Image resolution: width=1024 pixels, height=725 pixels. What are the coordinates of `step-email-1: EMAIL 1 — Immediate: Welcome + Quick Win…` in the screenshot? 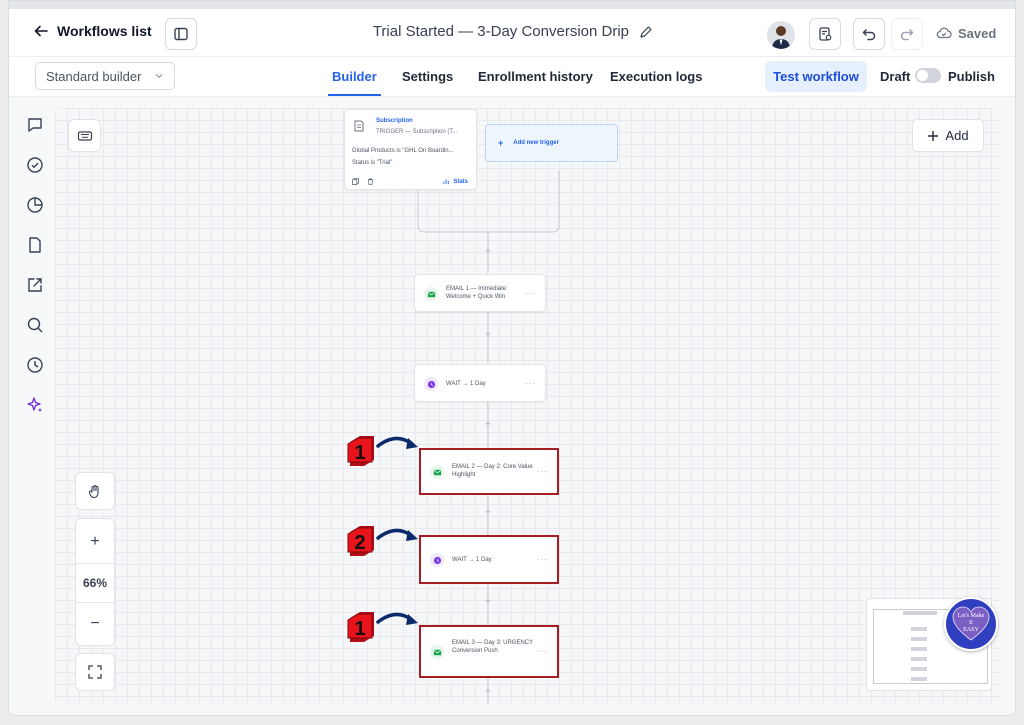 It's located at (480, 293).